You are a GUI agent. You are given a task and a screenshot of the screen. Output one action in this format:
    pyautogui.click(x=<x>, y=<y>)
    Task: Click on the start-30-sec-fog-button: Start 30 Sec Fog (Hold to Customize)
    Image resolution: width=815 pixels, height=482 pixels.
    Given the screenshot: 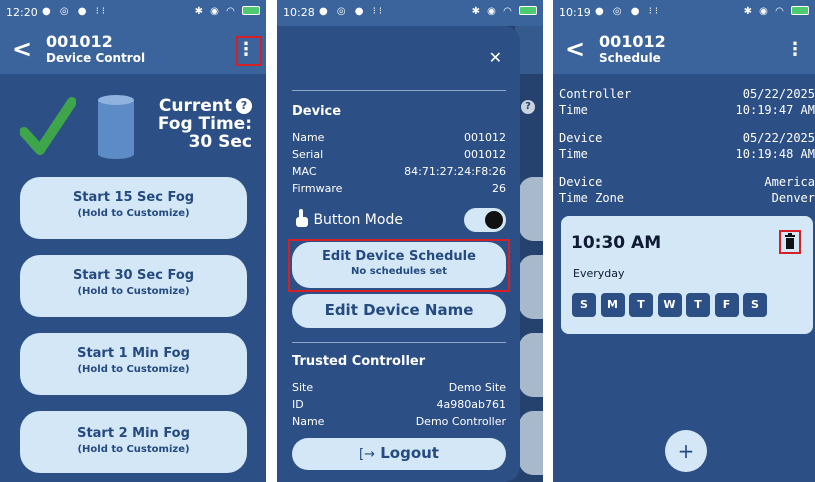 What is the action you would take?
    pyautogui.click(x=133, y=286)
    